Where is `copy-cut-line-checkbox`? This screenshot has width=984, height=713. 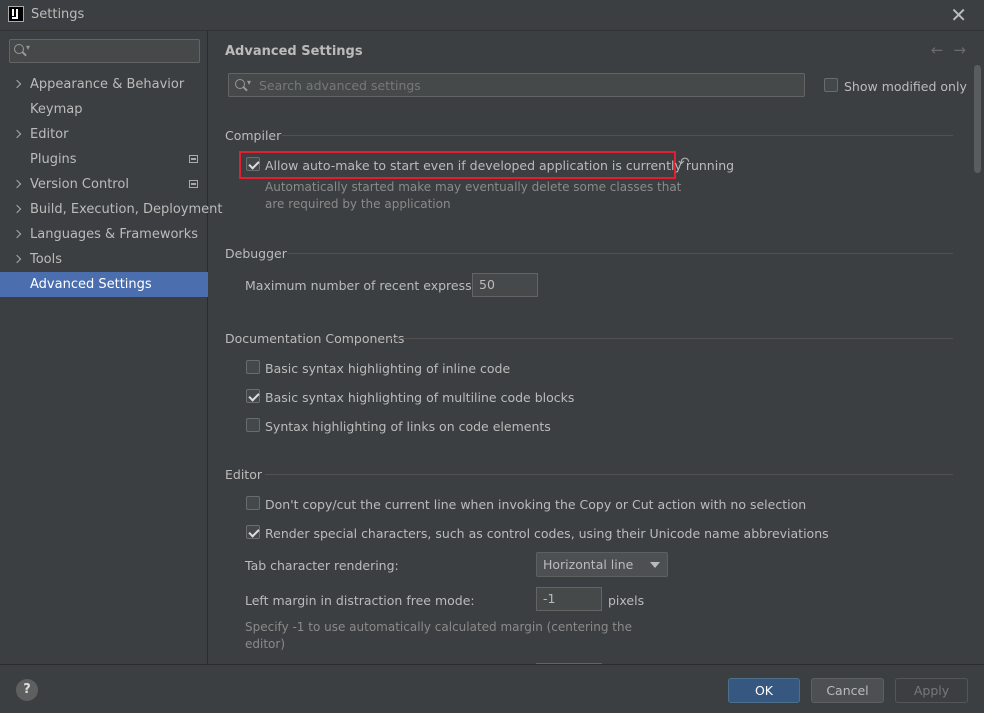
copy-cut-line-checkbox is located at coordinates (253, 503).